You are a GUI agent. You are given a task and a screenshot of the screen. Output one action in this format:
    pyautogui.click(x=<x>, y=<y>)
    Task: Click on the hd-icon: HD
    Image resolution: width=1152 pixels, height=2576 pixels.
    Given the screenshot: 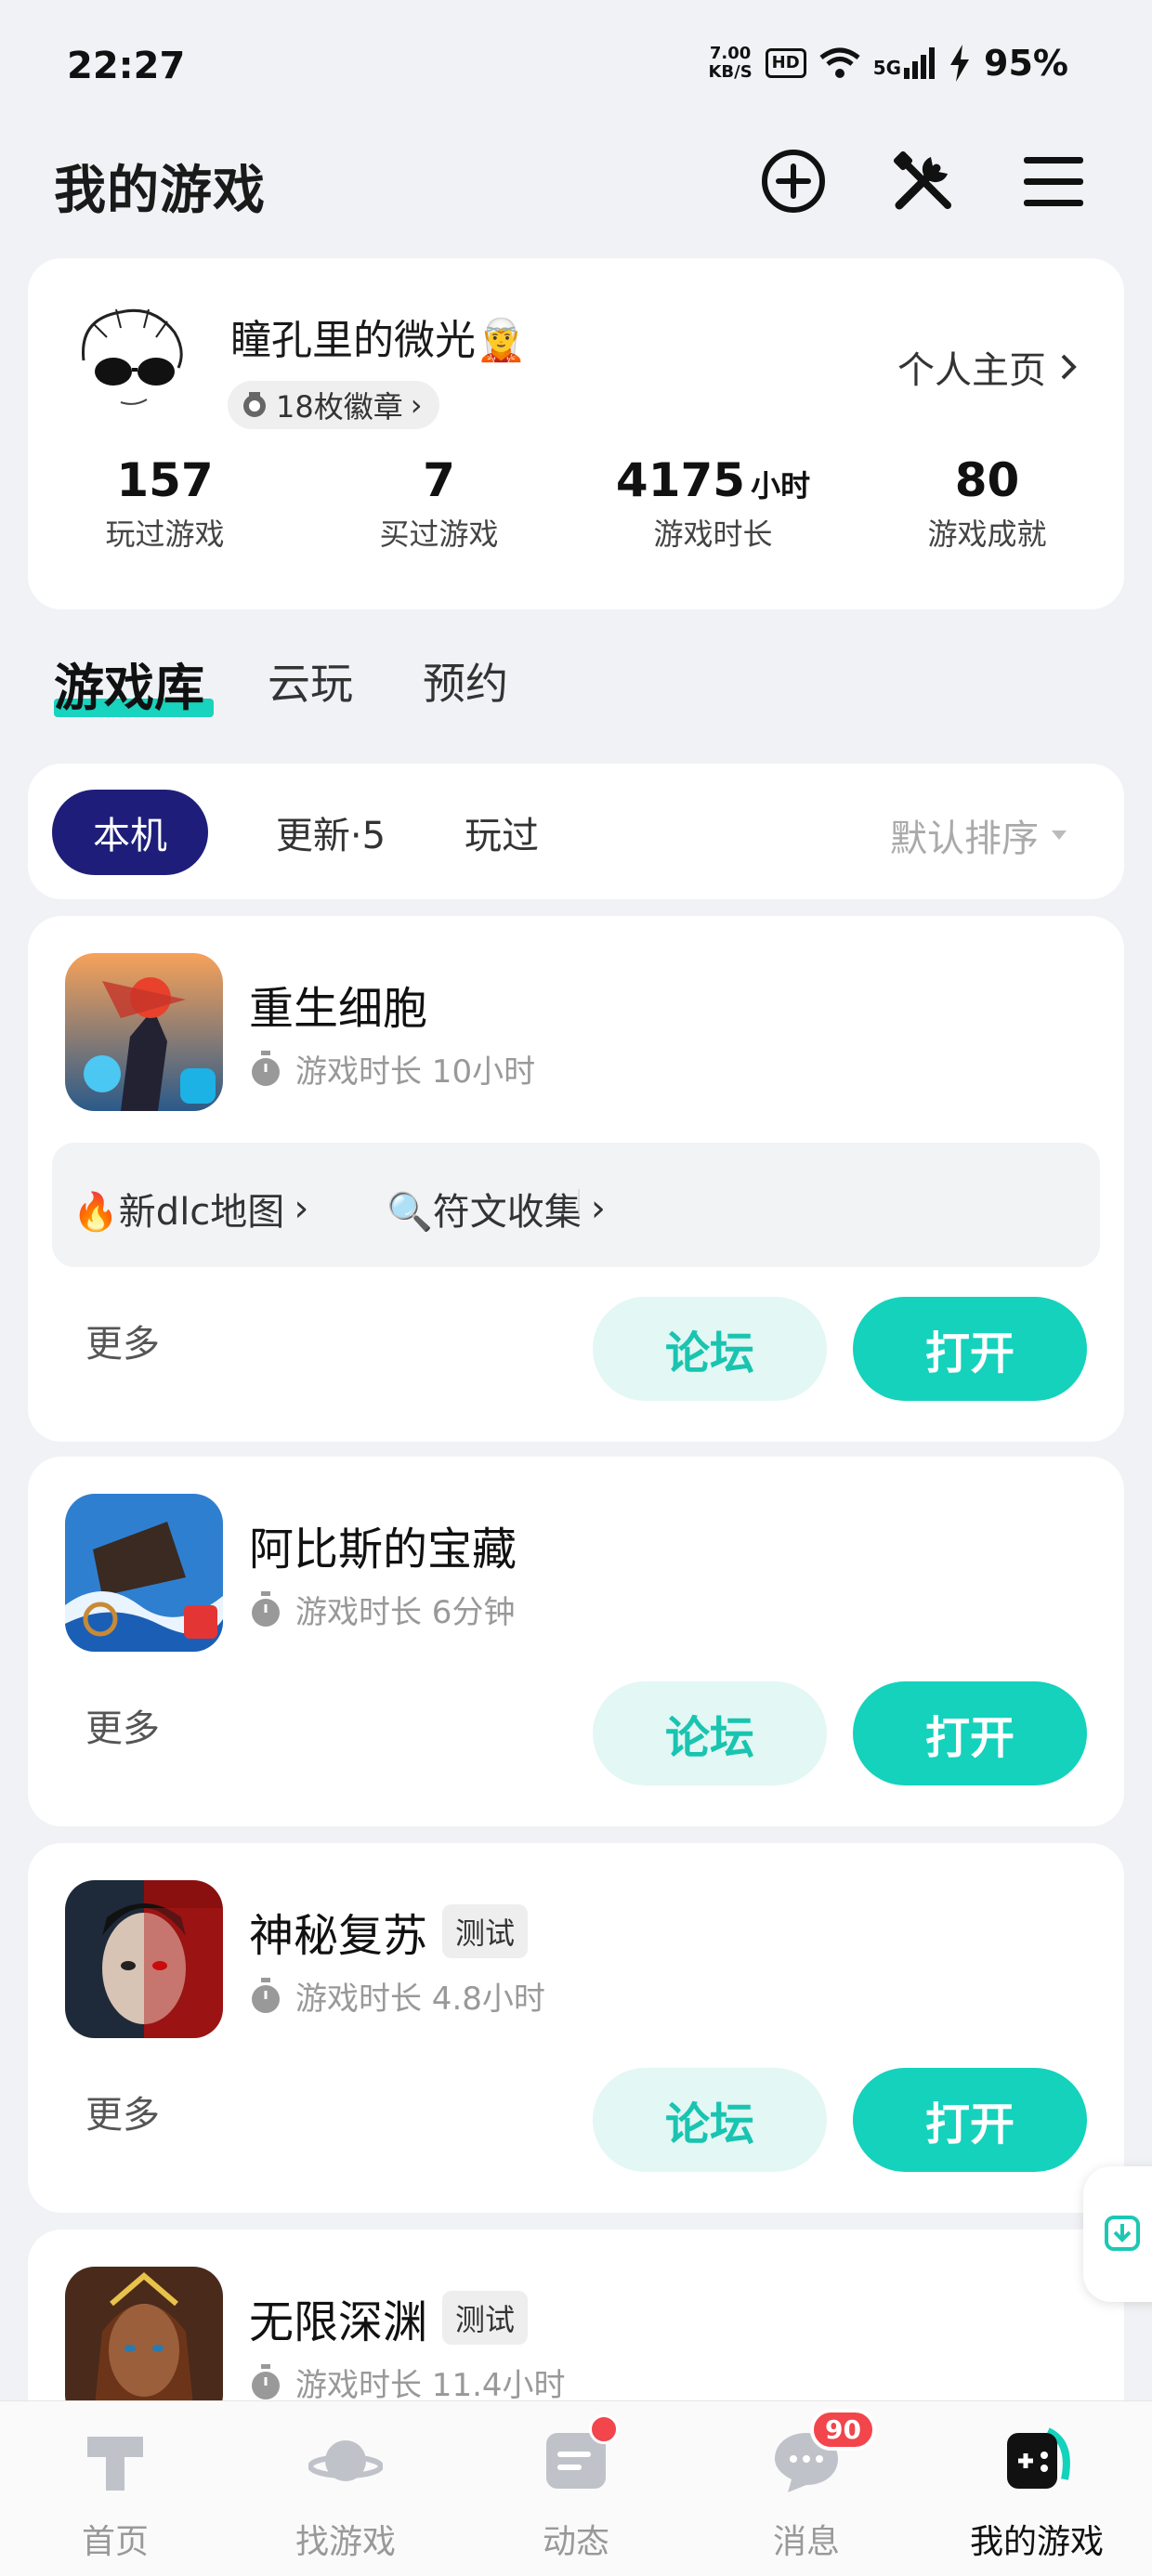 What is the action you would take?
    pyautogui.click(x=785, y=63)
    